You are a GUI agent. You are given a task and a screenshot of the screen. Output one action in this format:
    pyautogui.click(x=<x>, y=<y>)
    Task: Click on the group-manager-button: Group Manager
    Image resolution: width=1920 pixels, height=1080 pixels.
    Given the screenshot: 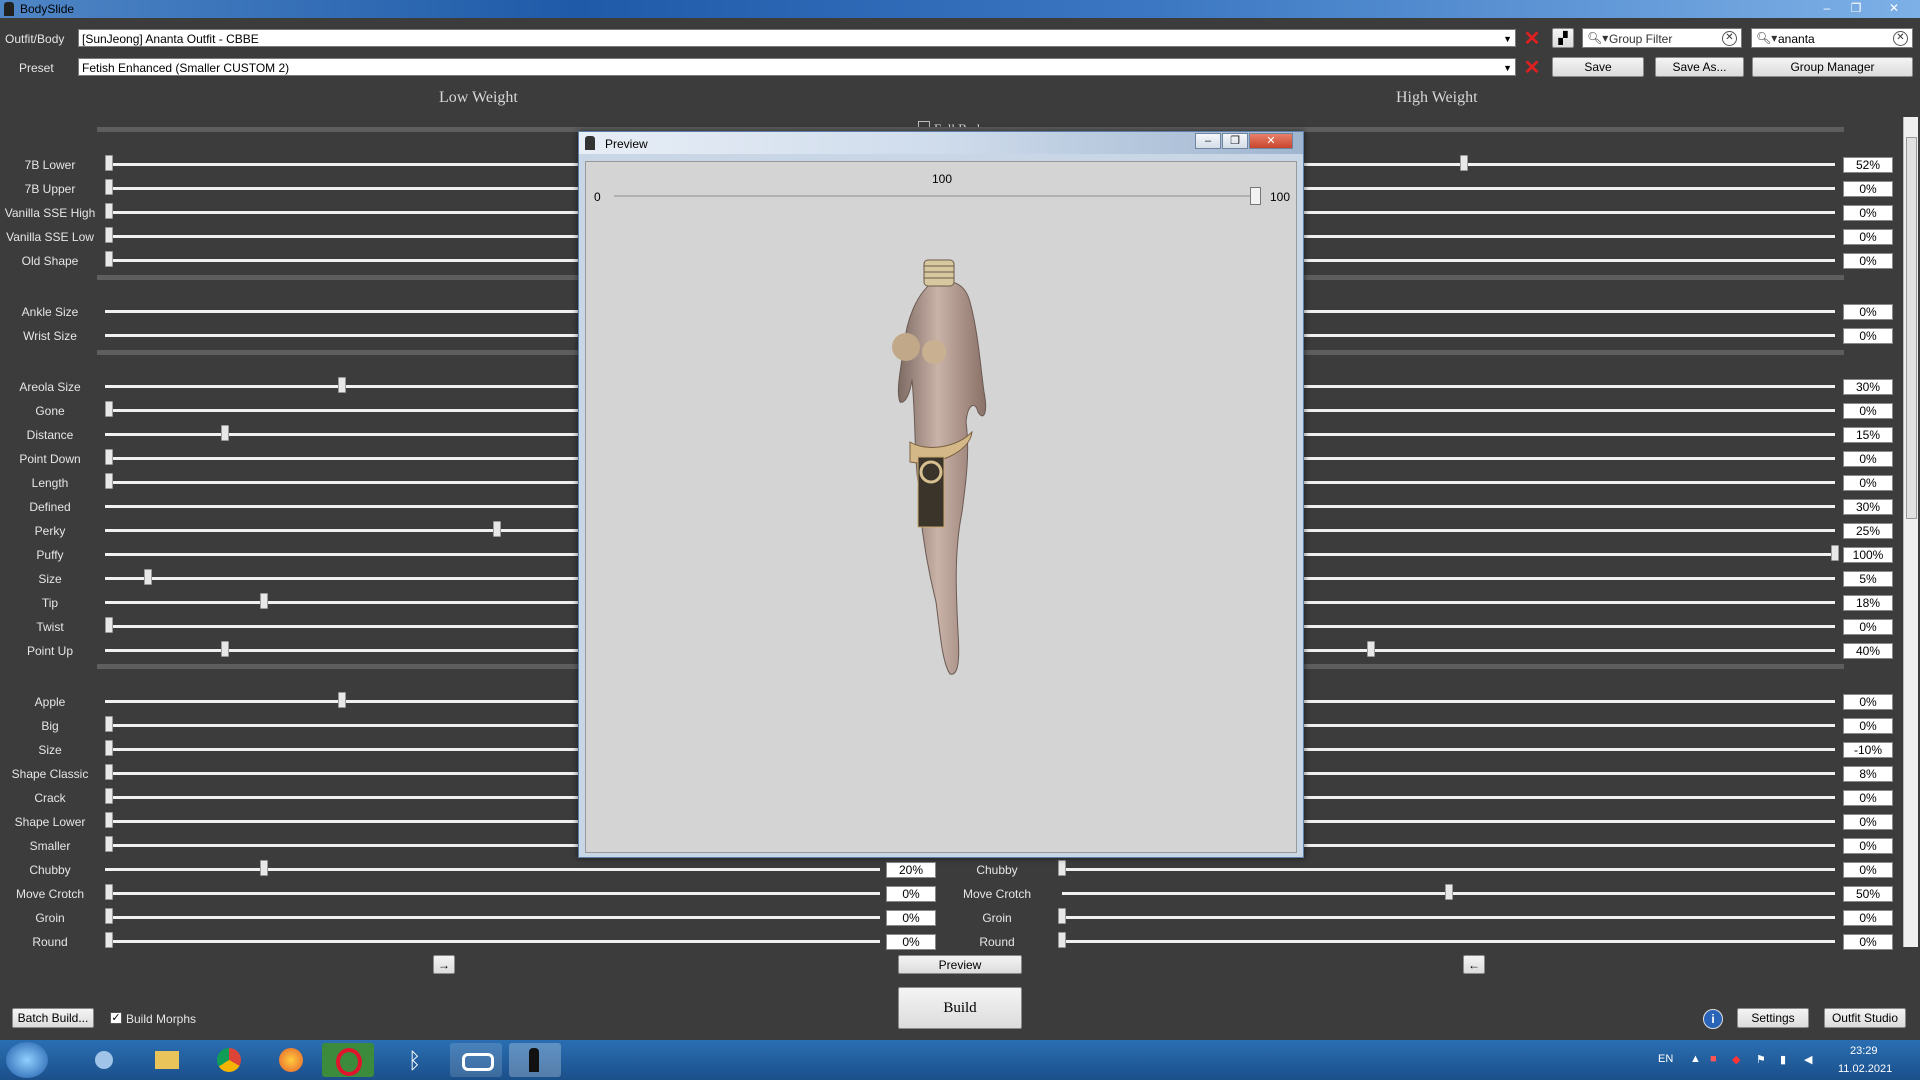 What is the action you would take?
    pyautogui.click(x=1832, y=67)
    